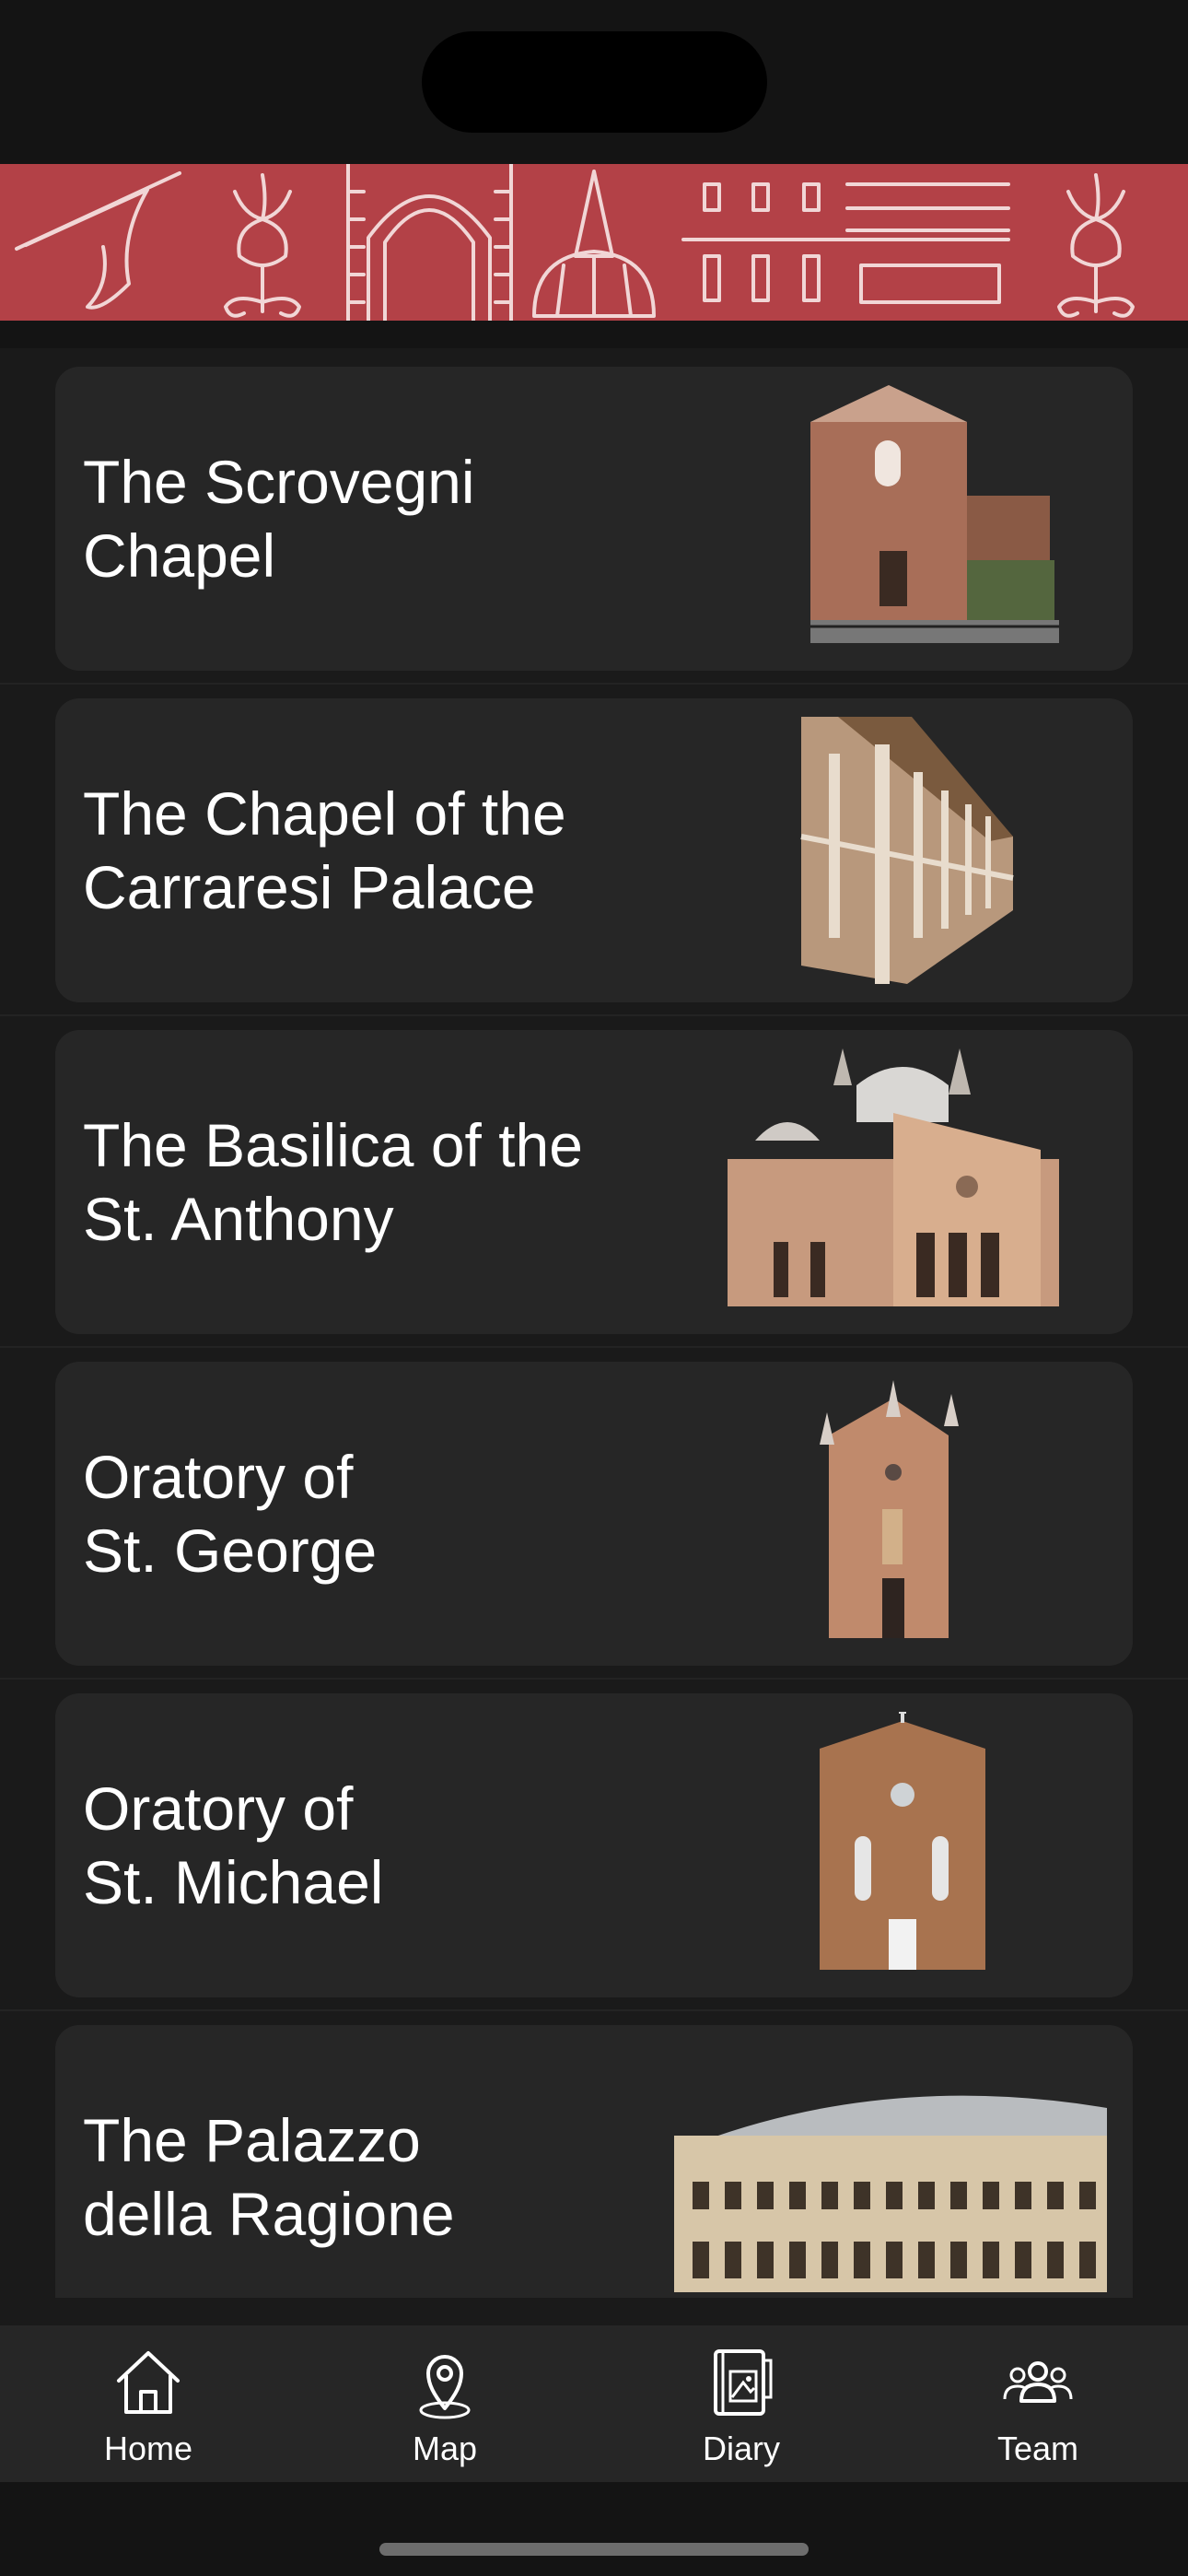 Image resolution: width=1188 pixels, height=2576 pixels. Describe the element at coordinates (741, 2382) in the screenshot. I see `diary-icon` at that location.